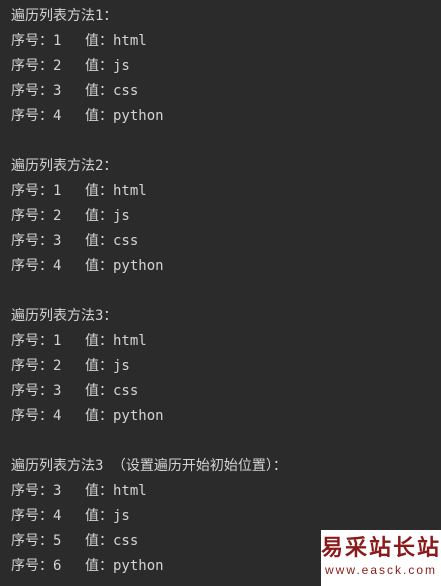  I want to click on output-row: 序号：4 值：js, so click(149, 516).